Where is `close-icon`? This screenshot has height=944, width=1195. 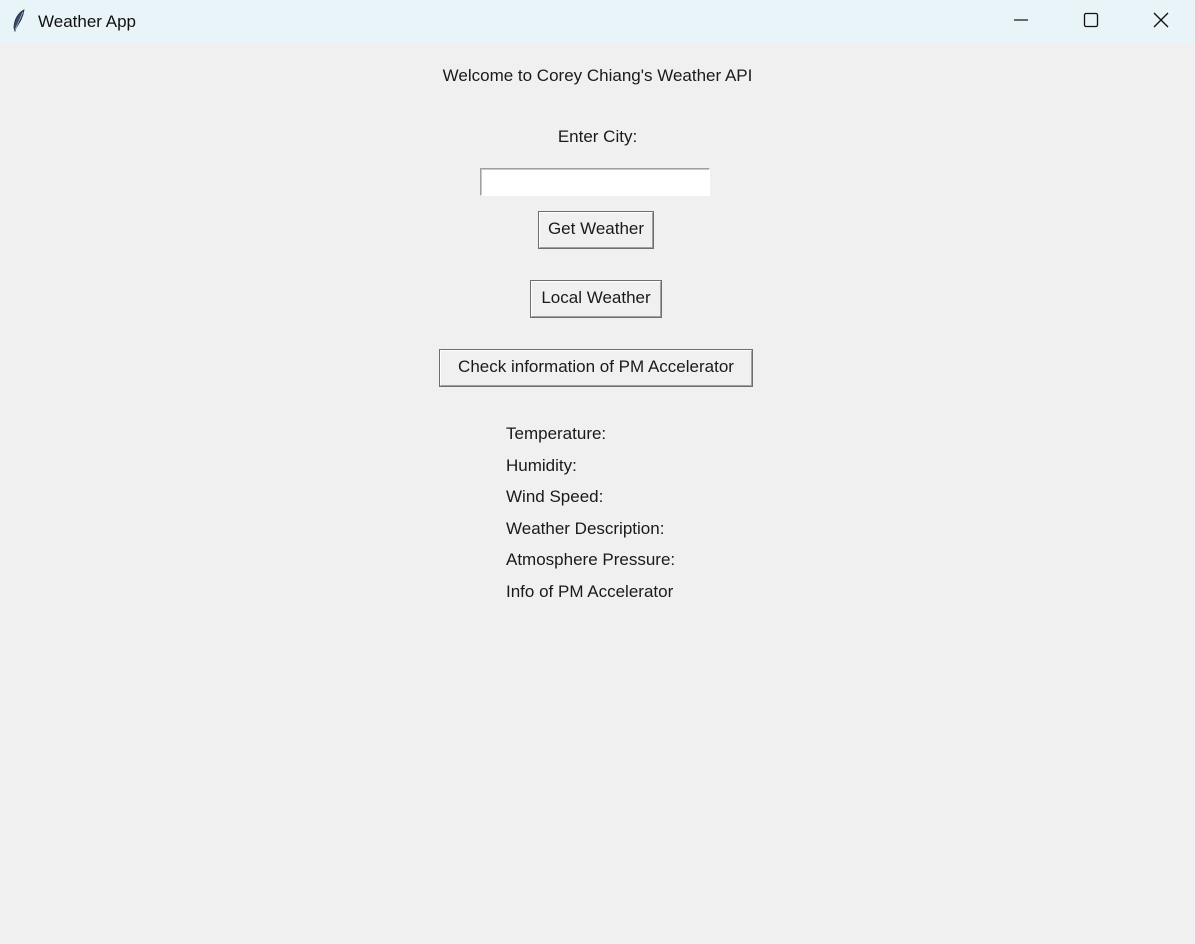 close-icon is located at coordinates (1161, 22).